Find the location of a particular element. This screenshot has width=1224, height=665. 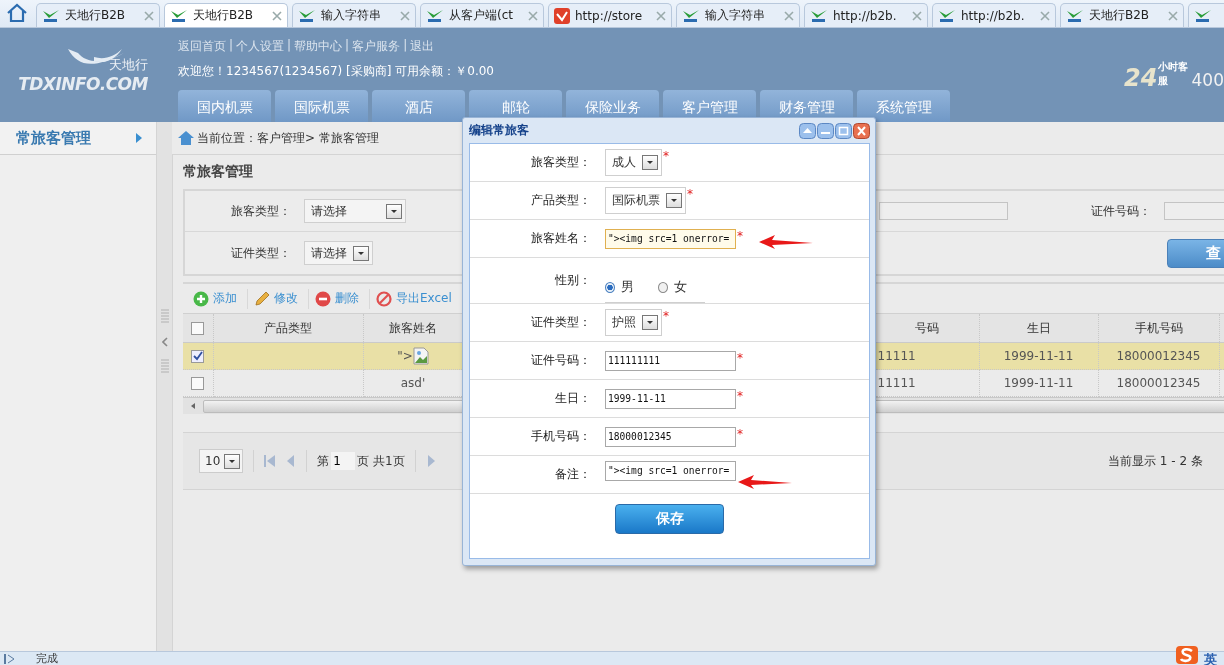

field-label: 备注： is located at coordinates (573, 474).